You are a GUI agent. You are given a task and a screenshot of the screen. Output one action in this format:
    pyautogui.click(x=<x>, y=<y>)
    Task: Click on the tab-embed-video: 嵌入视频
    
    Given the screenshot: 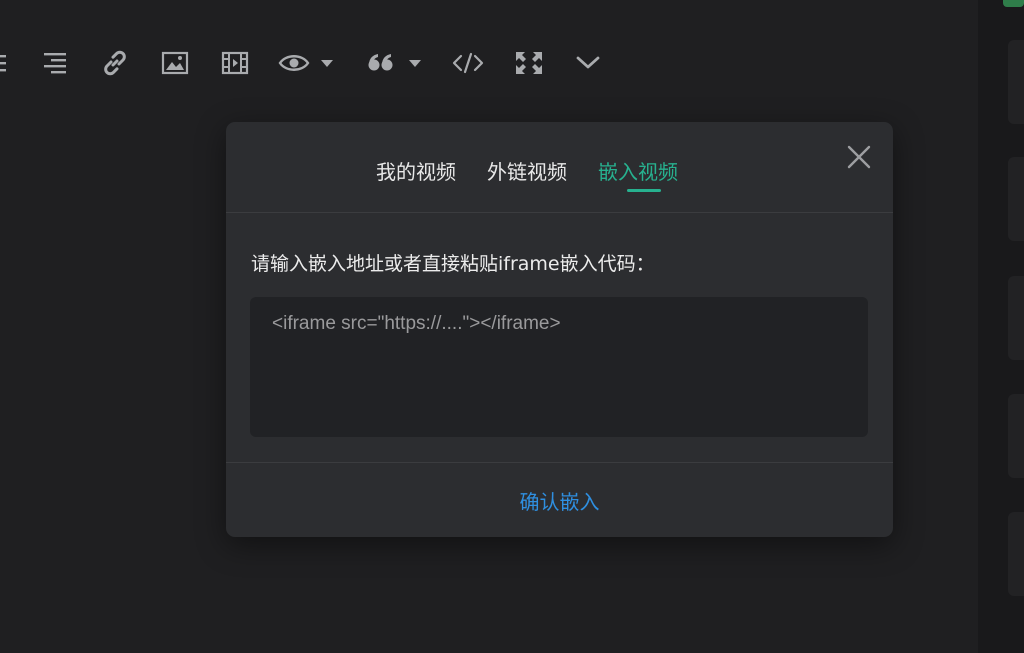 What is the action you would take?
    pyautogui.click(x=638, y=172)
    